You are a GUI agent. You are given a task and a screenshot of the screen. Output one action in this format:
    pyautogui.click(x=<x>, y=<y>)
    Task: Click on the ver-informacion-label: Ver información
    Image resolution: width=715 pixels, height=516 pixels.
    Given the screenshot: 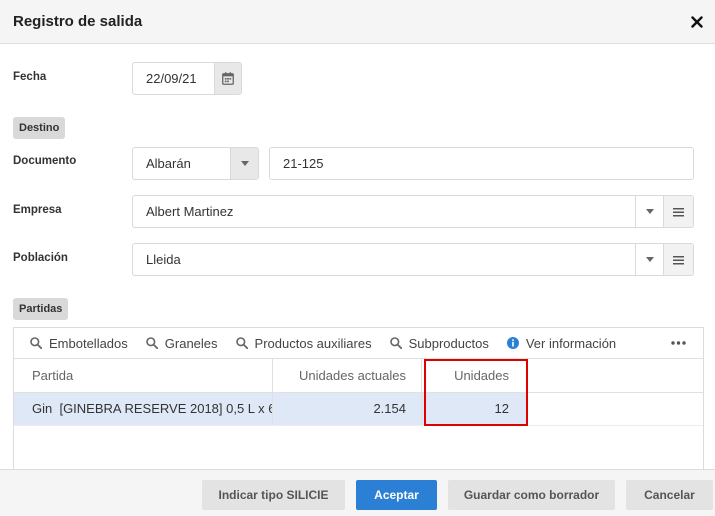 What is the action you would take?
    pyautogui.click(x=571, y=343)
    